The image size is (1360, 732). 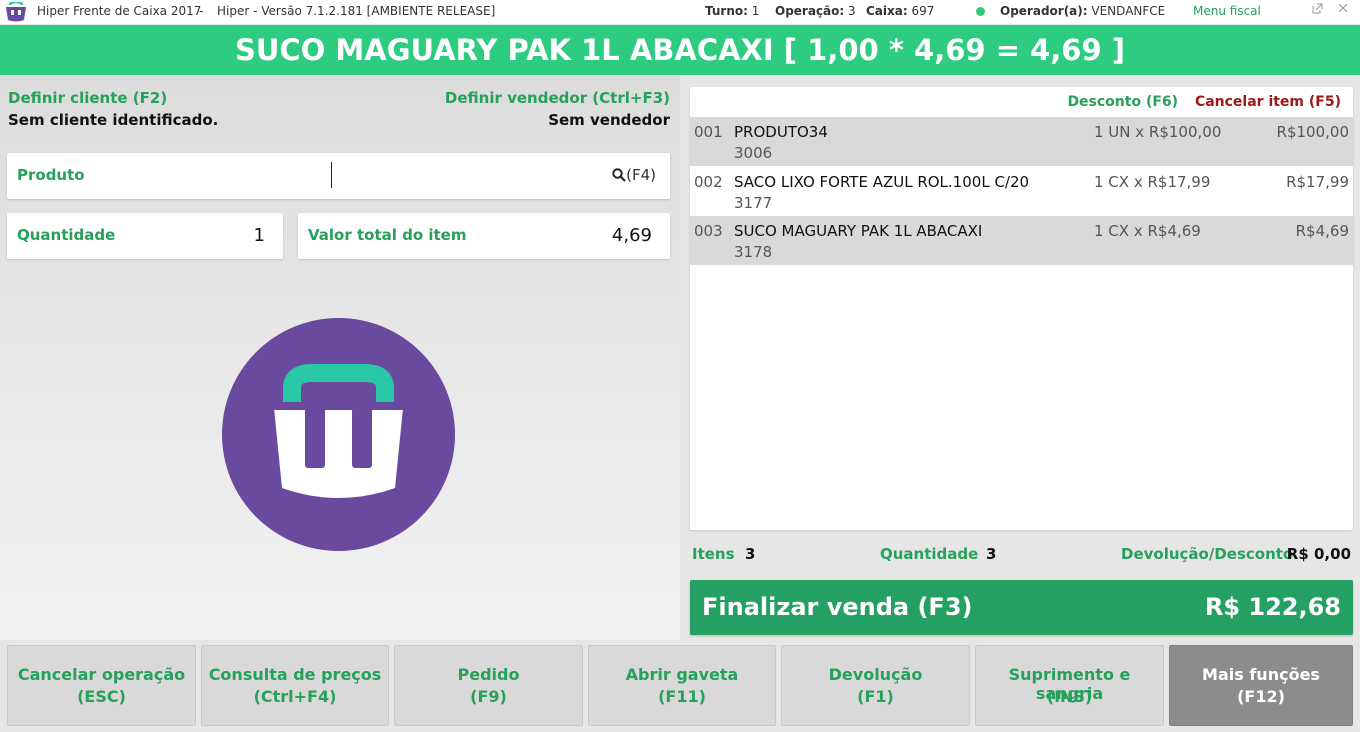 What do you see at coordinates (1317, 182) in the screenshot?
I see `item-total: R$17,99` at bounding box center [1317, 182].